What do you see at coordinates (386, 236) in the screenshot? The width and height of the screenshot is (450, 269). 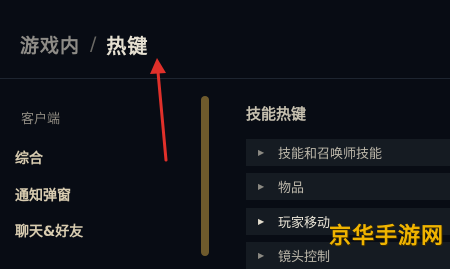 I see `watermark: 京华手游网` at bounding box center [386, 236].